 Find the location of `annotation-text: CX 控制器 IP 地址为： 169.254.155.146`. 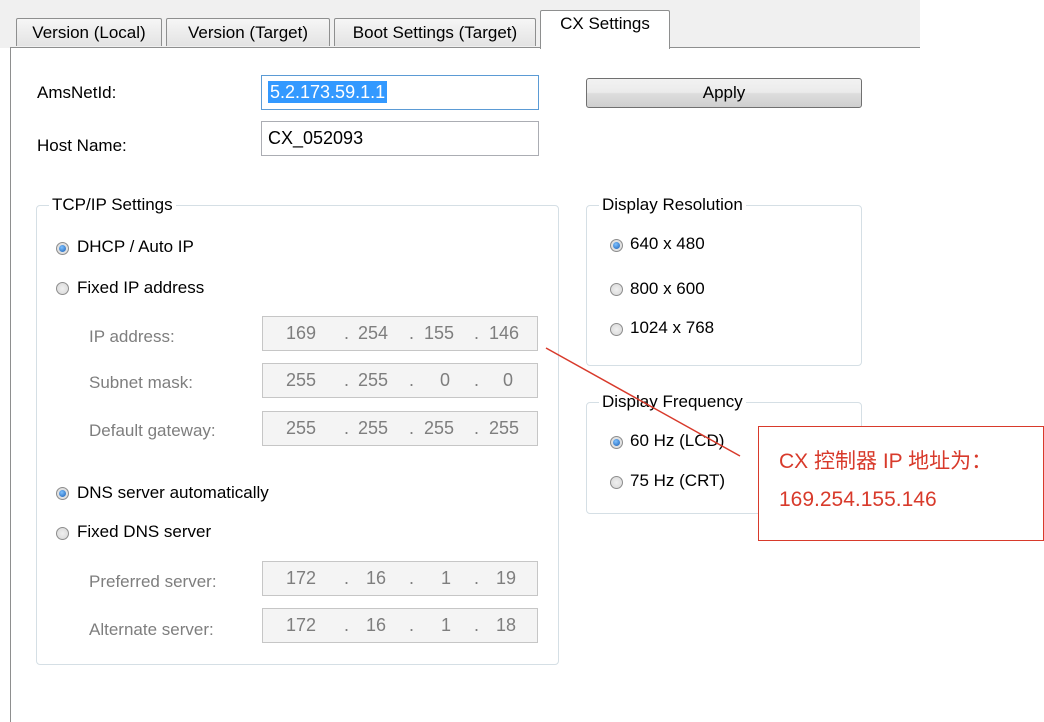

annotation-text: CX 控制器 IP 地址为： 169.254.155.146 is located at coordinates (885, 481).